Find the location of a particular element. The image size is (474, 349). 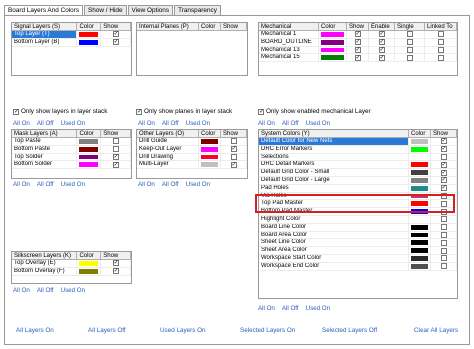

table-row: Top Solder ✓ is located at coordinates (71, 157).